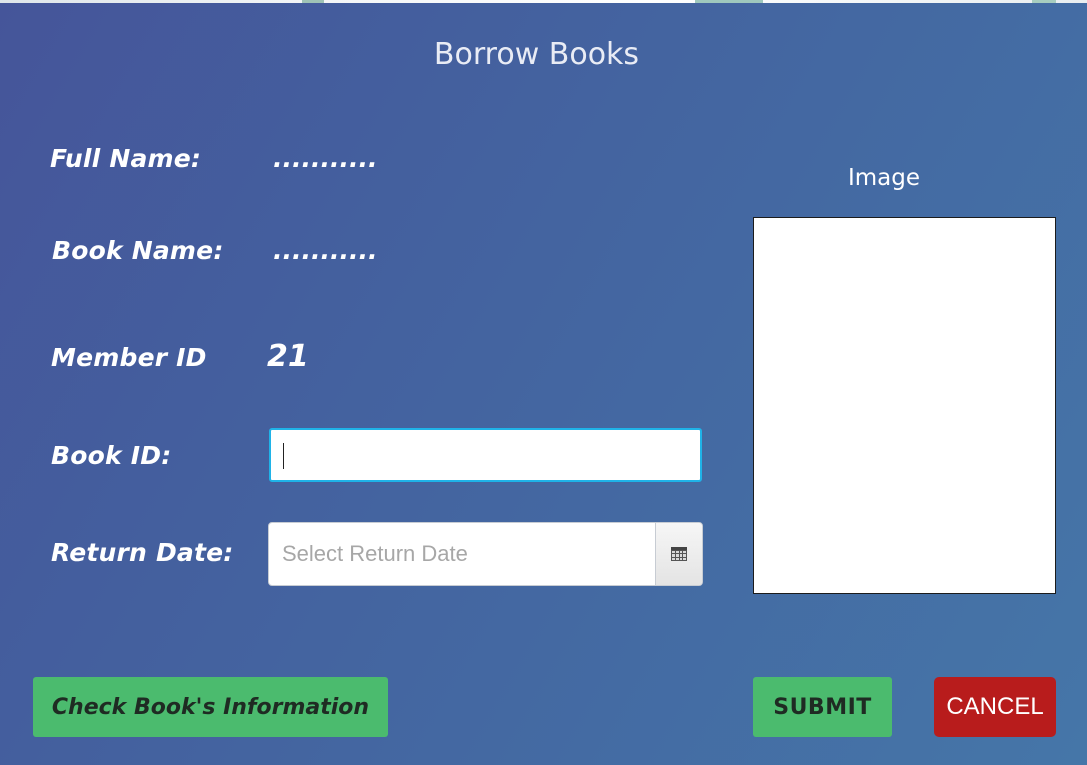  What do you see at coordinates (463, 554) in the screenshot?
I see `return-date-input` at bounding box center [463, 554].